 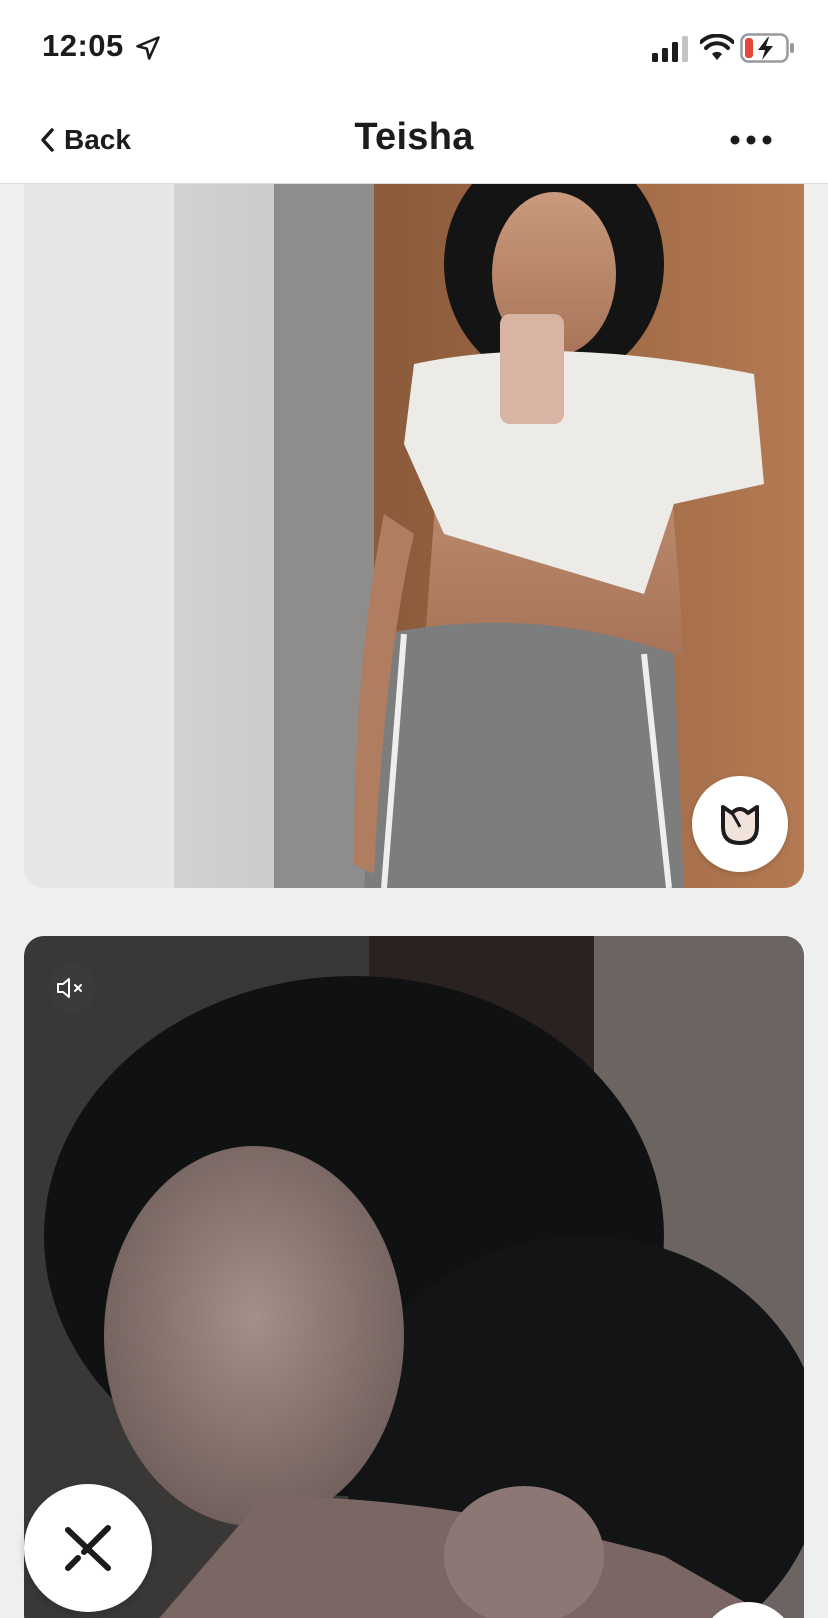 What do you see at coordinates (717, 47) in the screenshot?
I see `wifi-icon` at bounding box center [717, 47].